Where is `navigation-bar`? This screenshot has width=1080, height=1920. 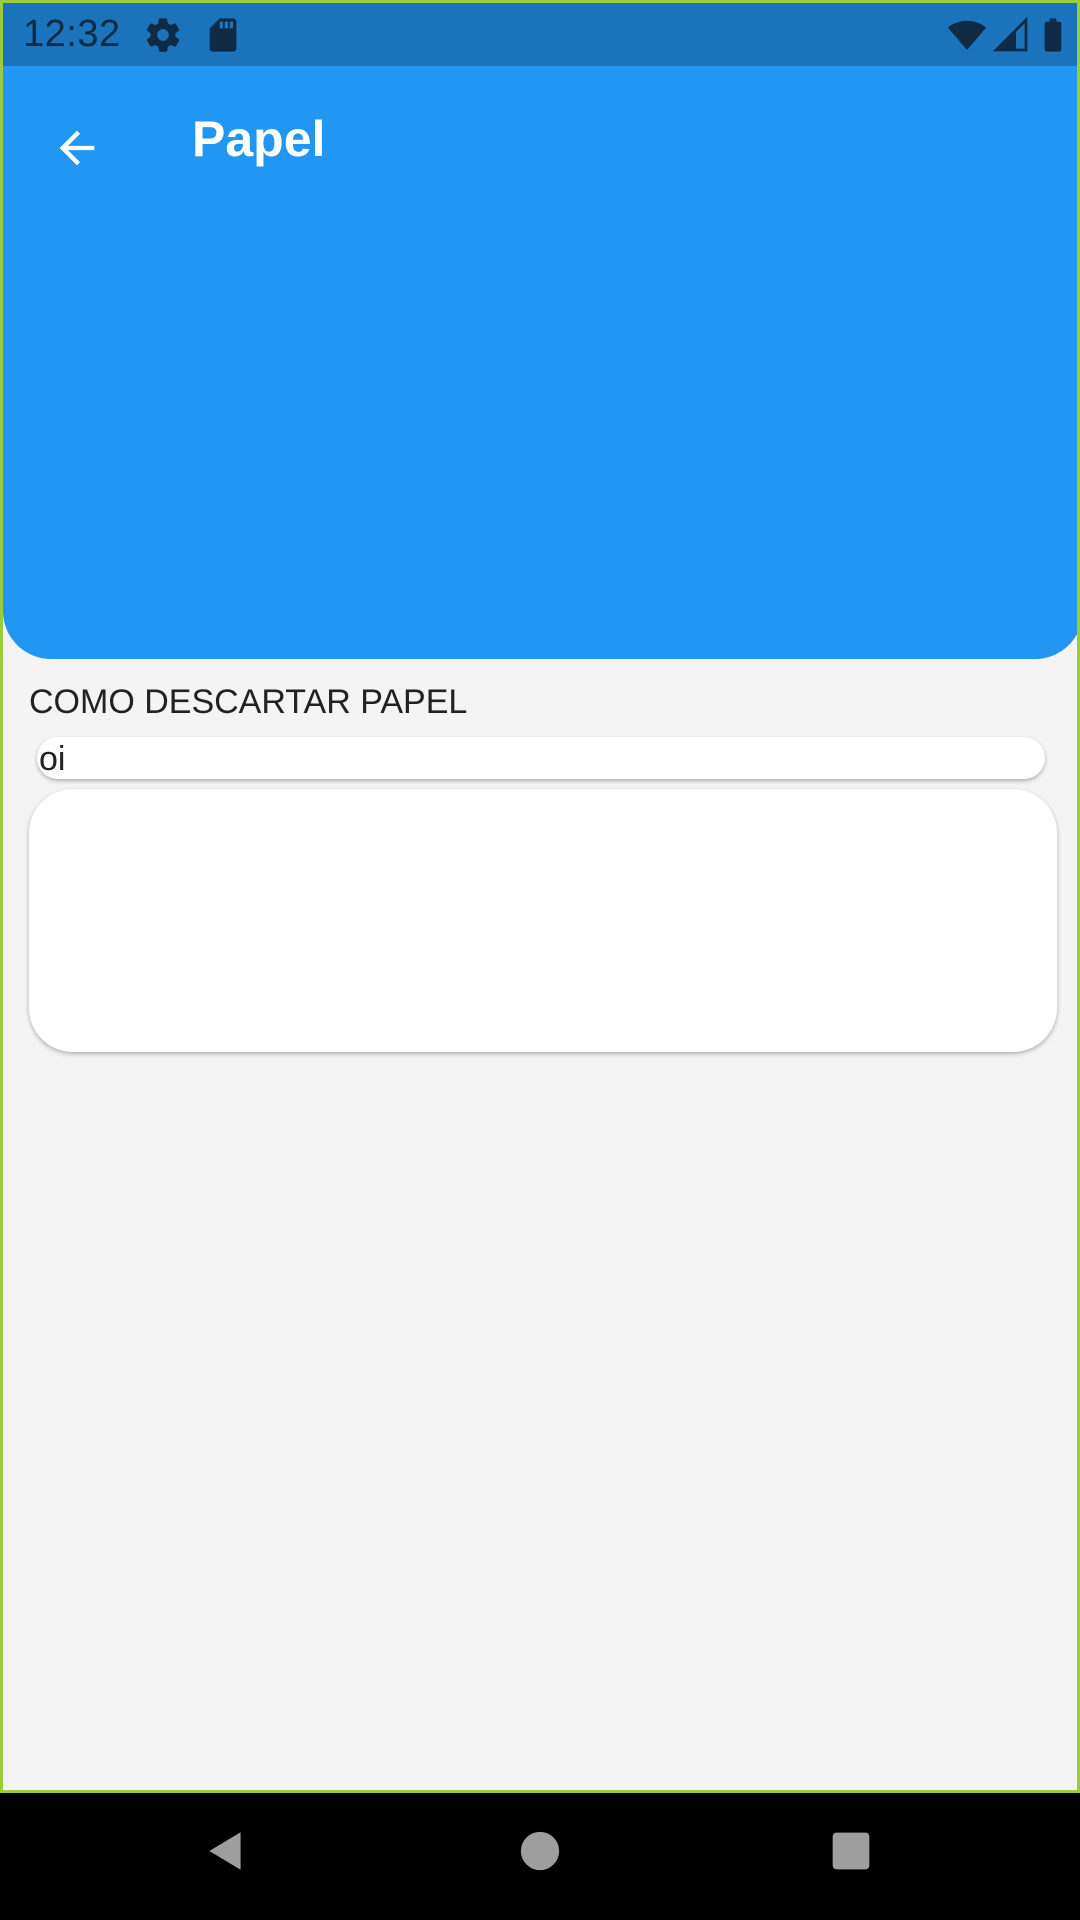 navigation-bar is located at coordinates (540, 1856).